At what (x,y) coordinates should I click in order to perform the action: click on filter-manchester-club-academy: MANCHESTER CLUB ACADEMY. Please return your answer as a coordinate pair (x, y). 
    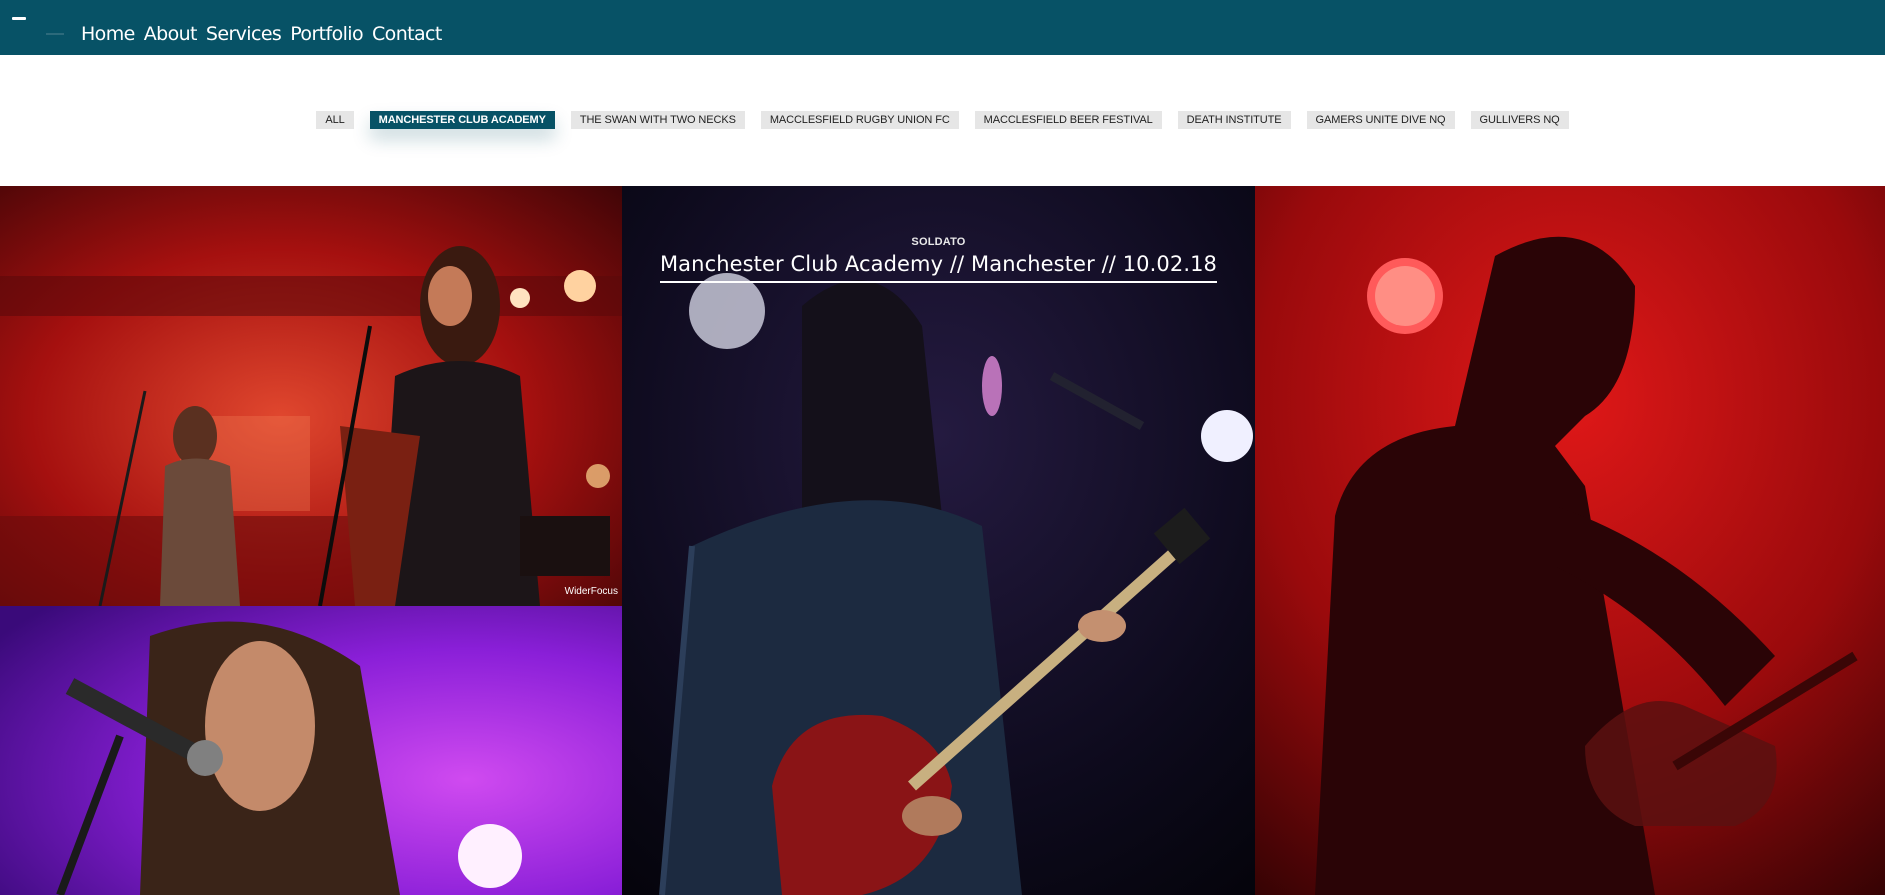
    Looking at the image, I should click on (462, 120).